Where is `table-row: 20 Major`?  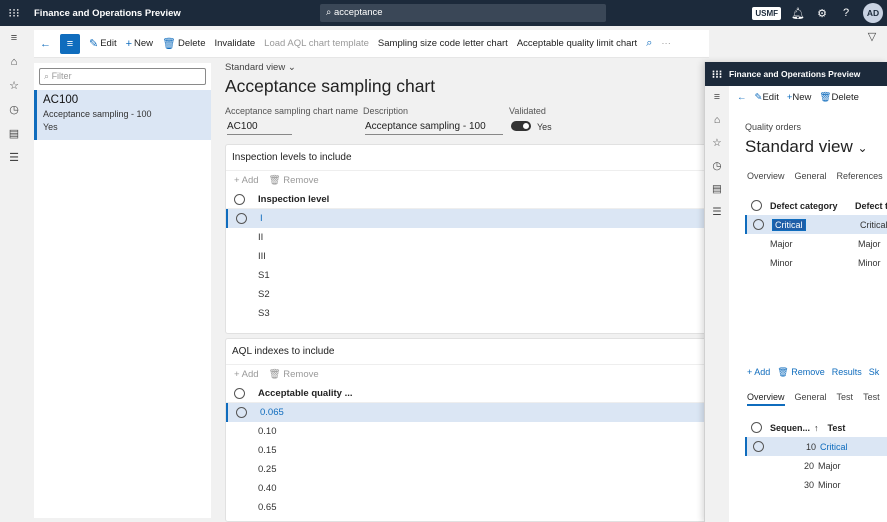
table-row: 20 Major is located at coordinates (816, 465).